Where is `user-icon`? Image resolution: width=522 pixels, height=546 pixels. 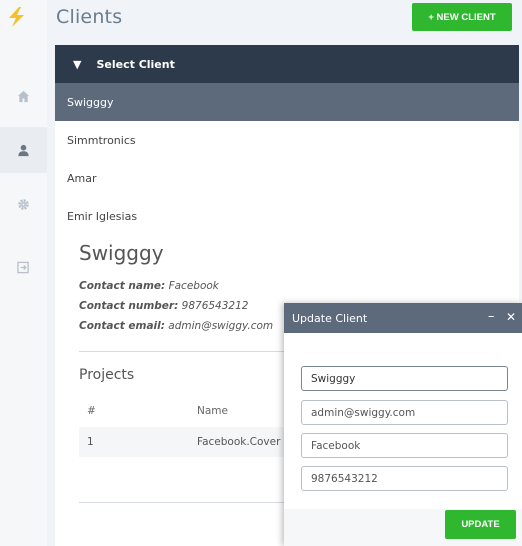 user-icon is located at coordinates (23, 150).